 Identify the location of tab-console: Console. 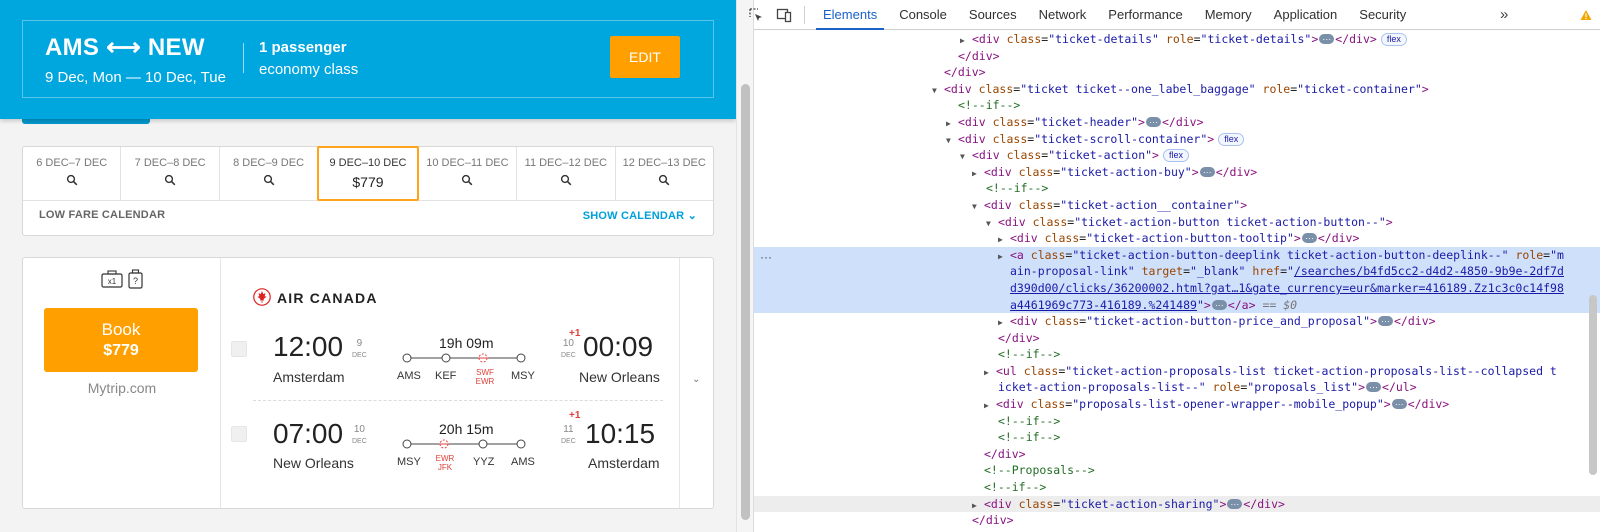
(923, 15).